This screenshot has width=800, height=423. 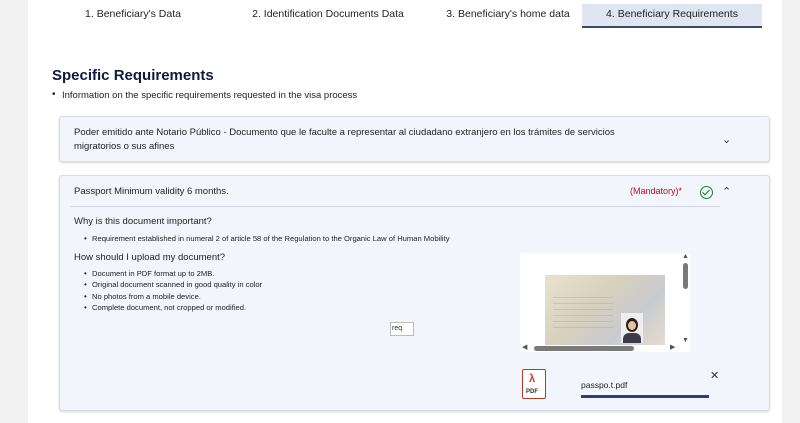 I want to click on chevron-up-icon: ⌃, so click(x=726, y=191).